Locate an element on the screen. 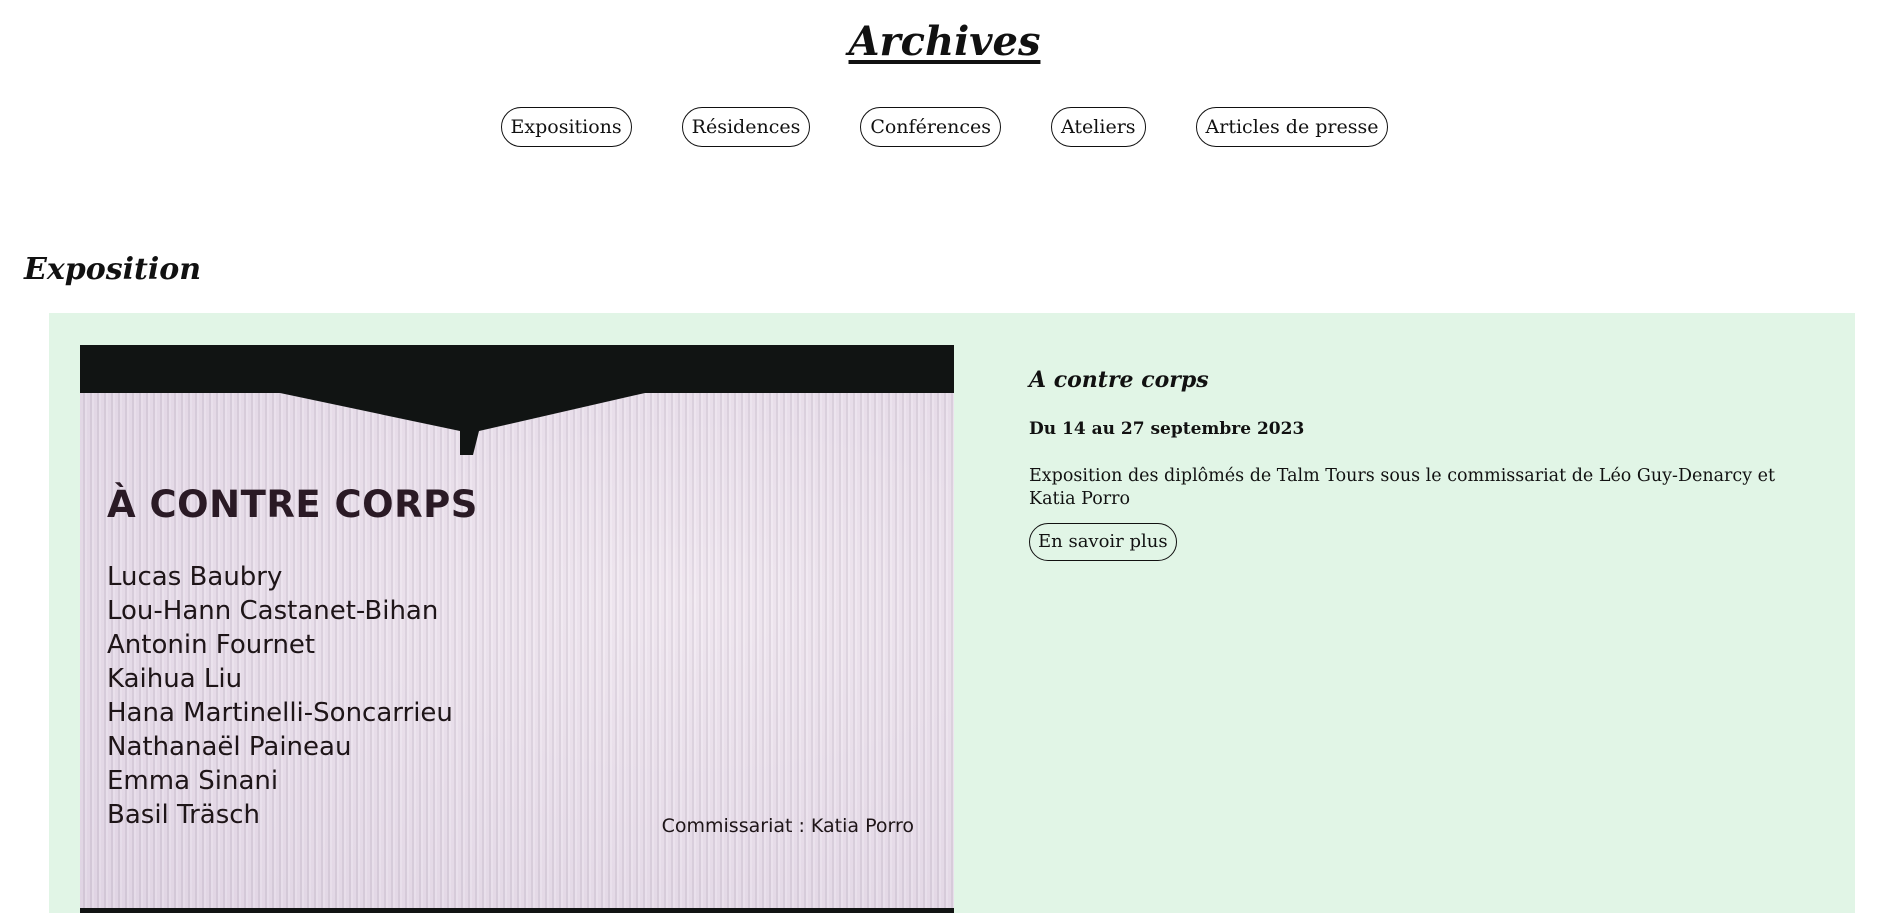  poster-artist-name: Nathanaël Paineau is located at coordinates (229, 747).